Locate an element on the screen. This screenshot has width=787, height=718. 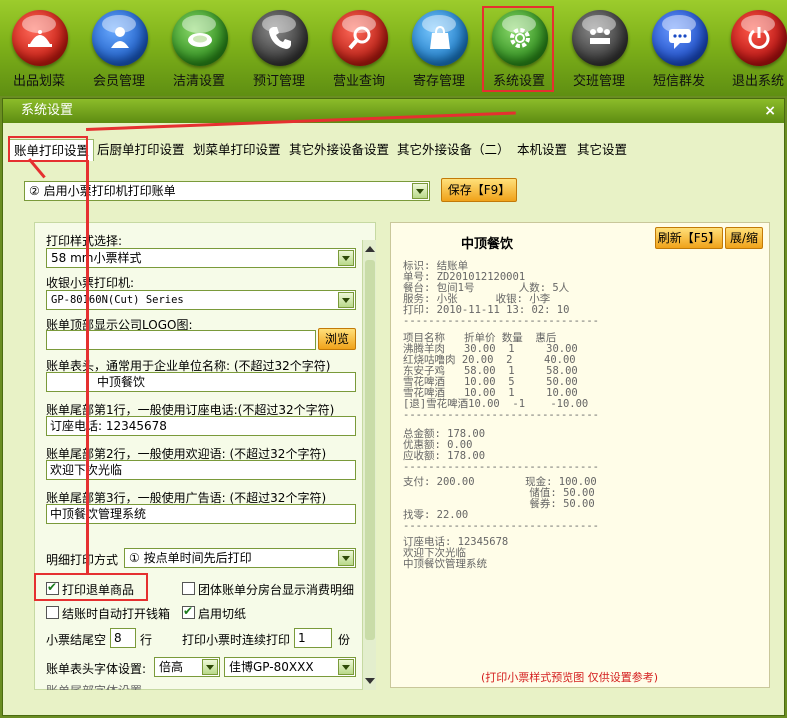
printer-label: 收银小票打印机: is located at coordinates (90, 283).